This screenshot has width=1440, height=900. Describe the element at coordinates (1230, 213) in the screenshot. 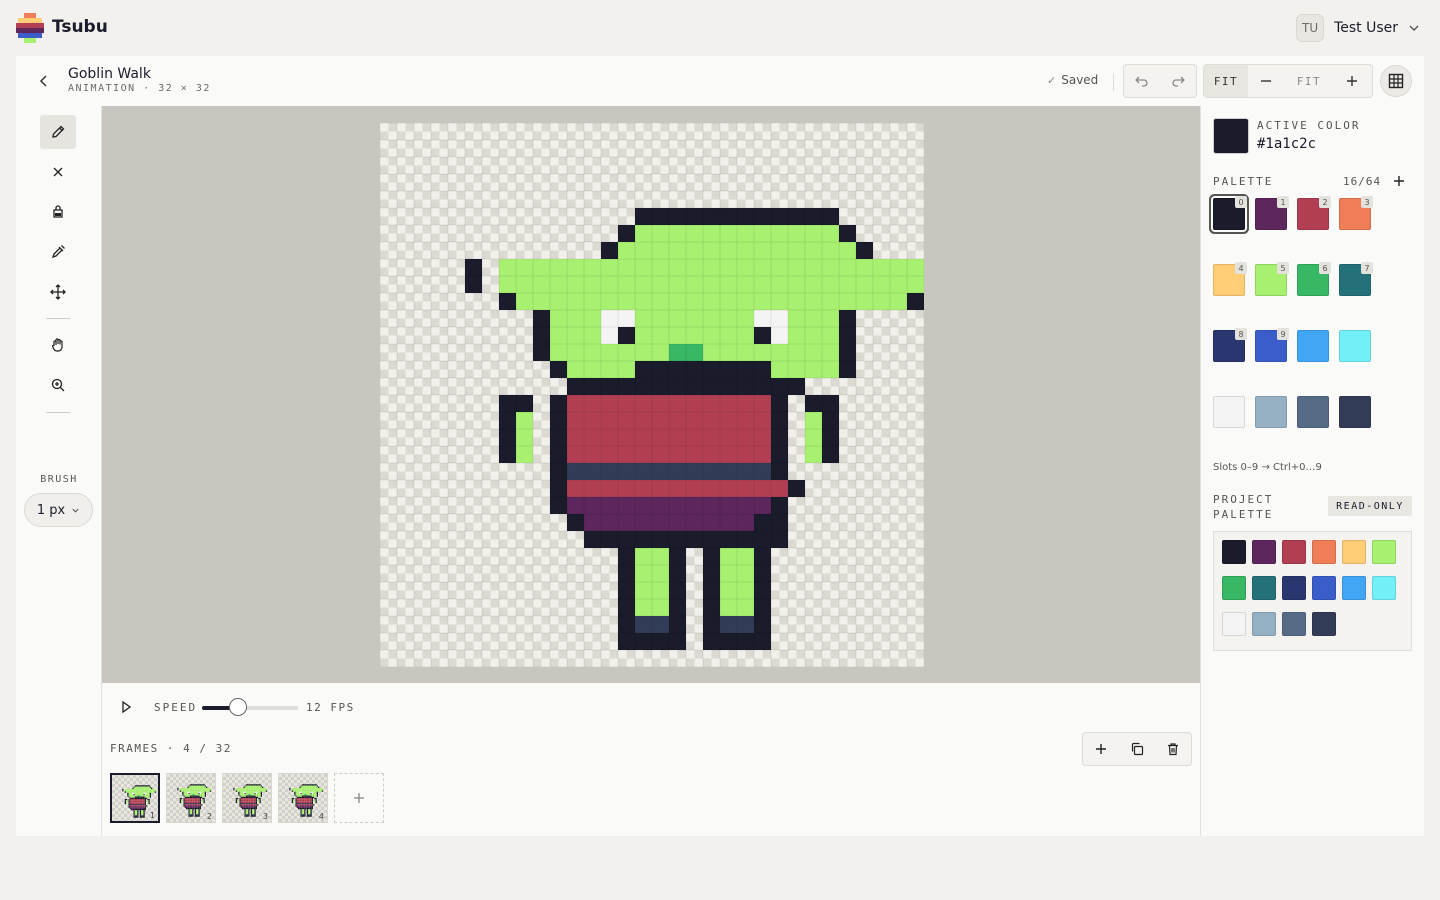

I see `palette-swatch: 0` at that location.